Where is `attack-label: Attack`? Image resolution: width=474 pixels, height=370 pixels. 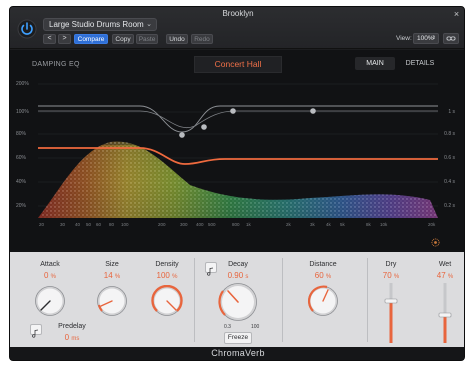
attack-label: Attack is located at coordinates (50, 264).